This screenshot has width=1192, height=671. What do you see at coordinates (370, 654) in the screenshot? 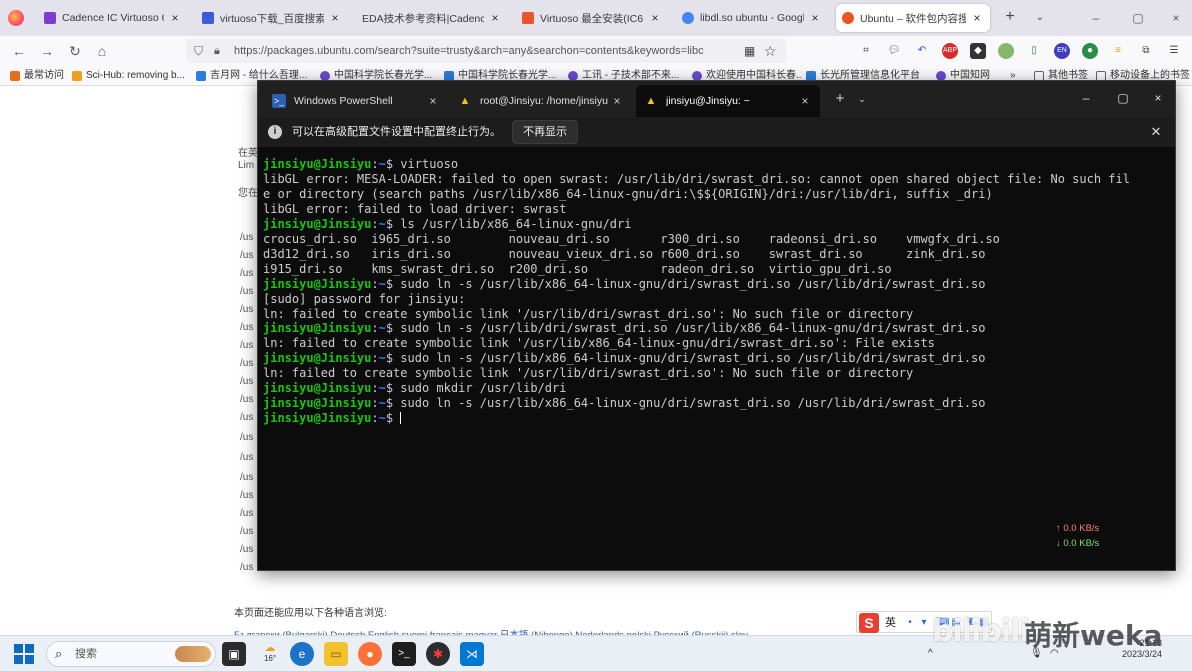
I see `firefox-taskbar-icon: ●` at bounding box center [370, 654].